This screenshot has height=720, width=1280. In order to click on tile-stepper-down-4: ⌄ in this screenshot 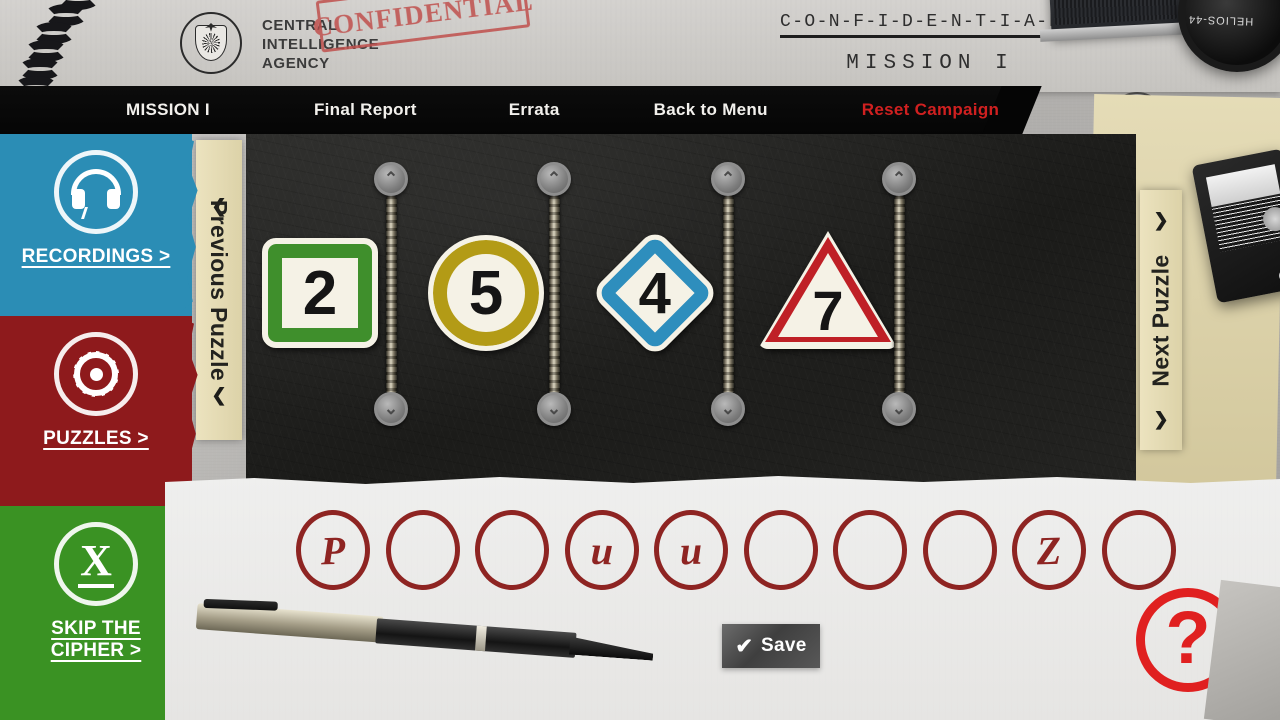, I will do `click(899, 409)`.